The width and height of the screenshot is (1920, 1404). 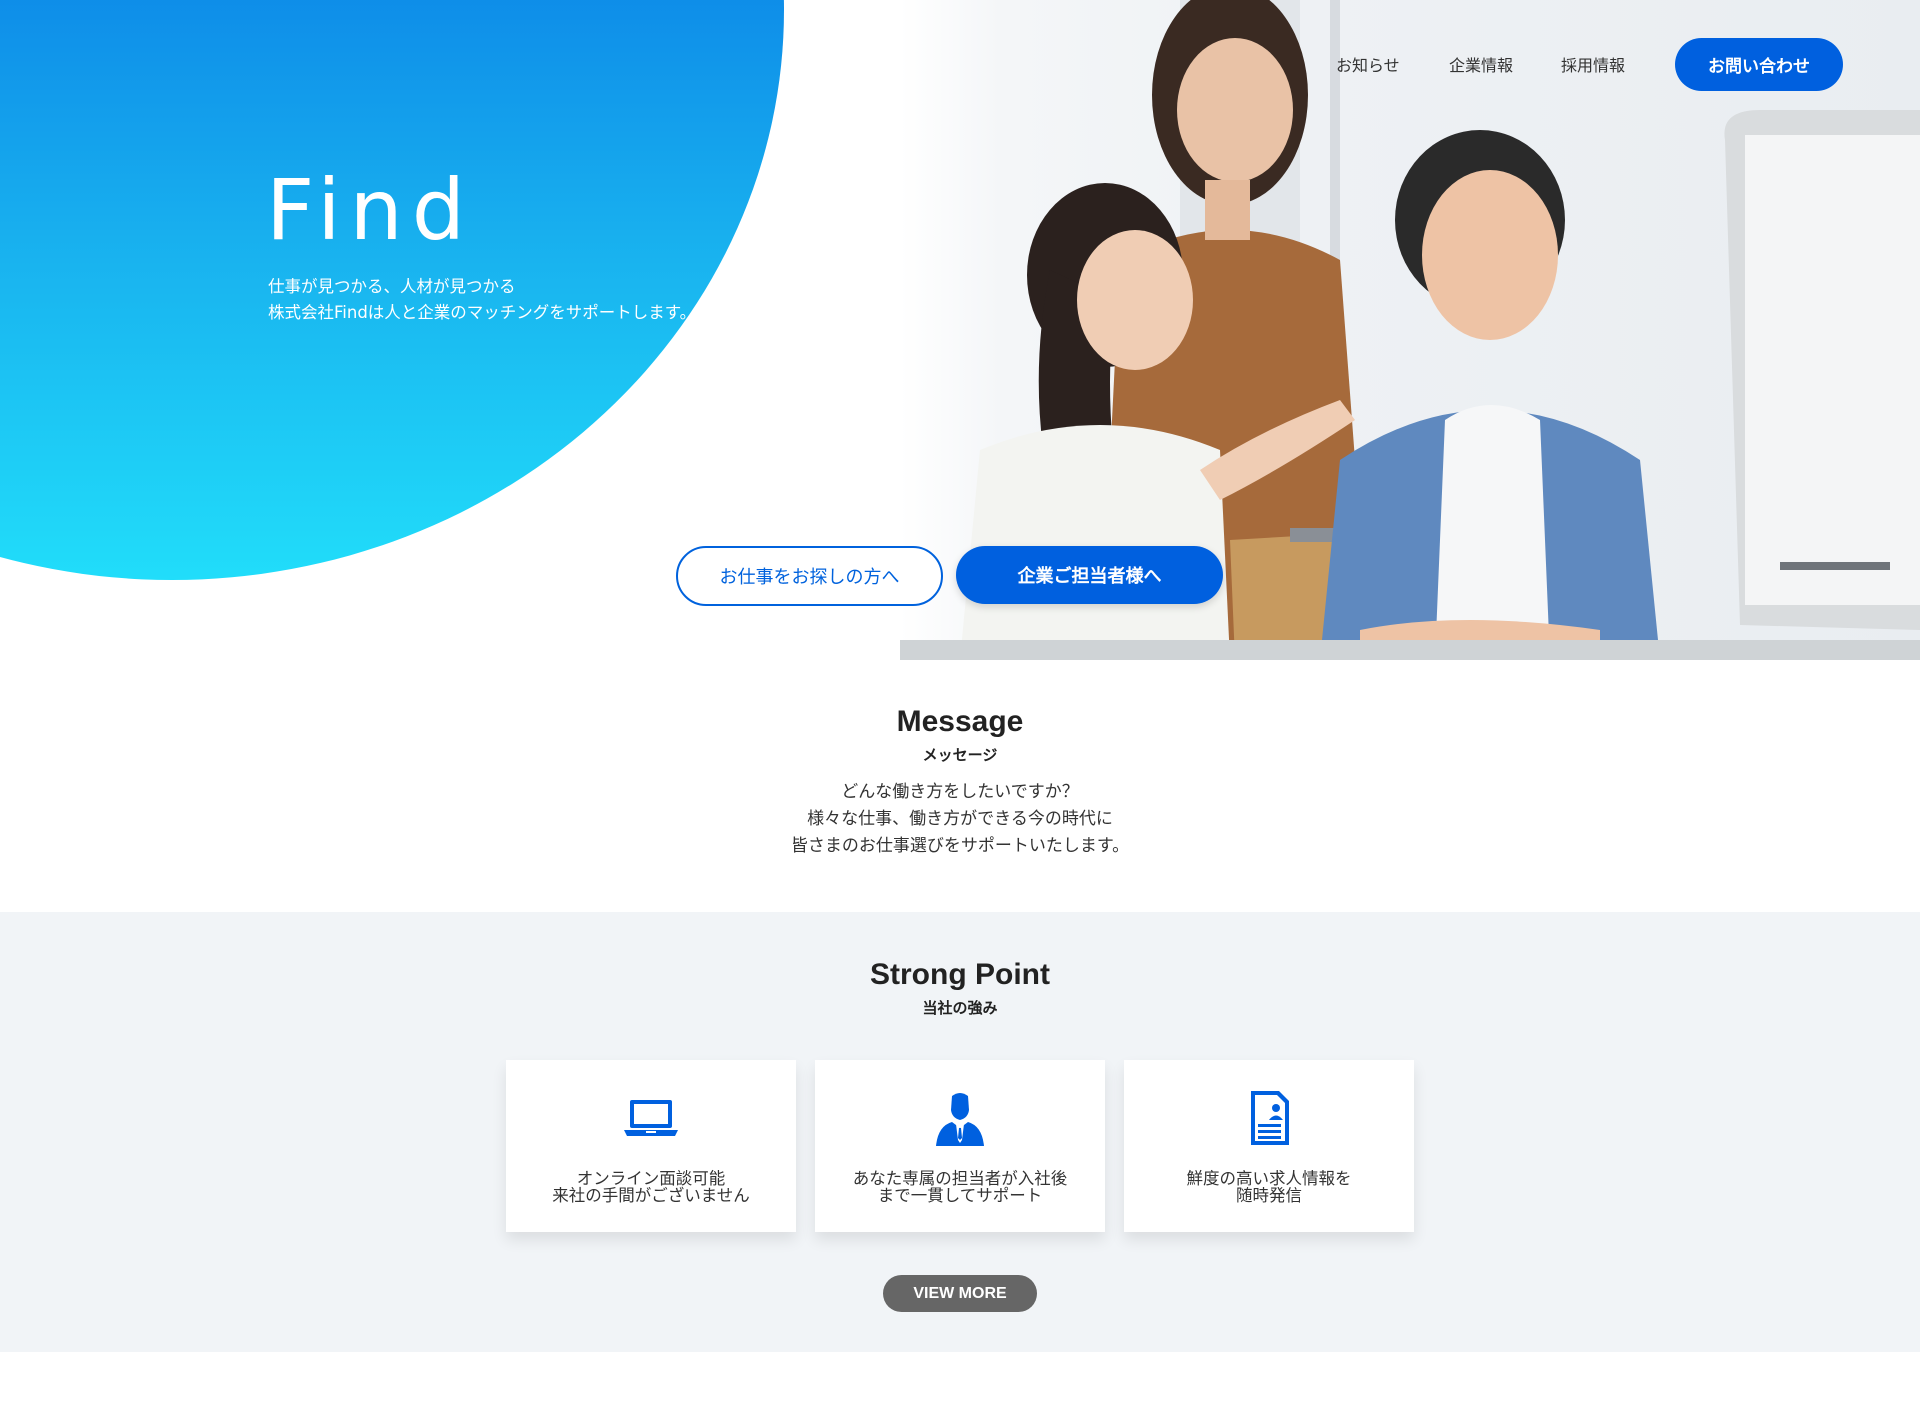 I want to click on jobseeker-cta-button: お仕事をお探しの方へ, so click(x=809, y=576).